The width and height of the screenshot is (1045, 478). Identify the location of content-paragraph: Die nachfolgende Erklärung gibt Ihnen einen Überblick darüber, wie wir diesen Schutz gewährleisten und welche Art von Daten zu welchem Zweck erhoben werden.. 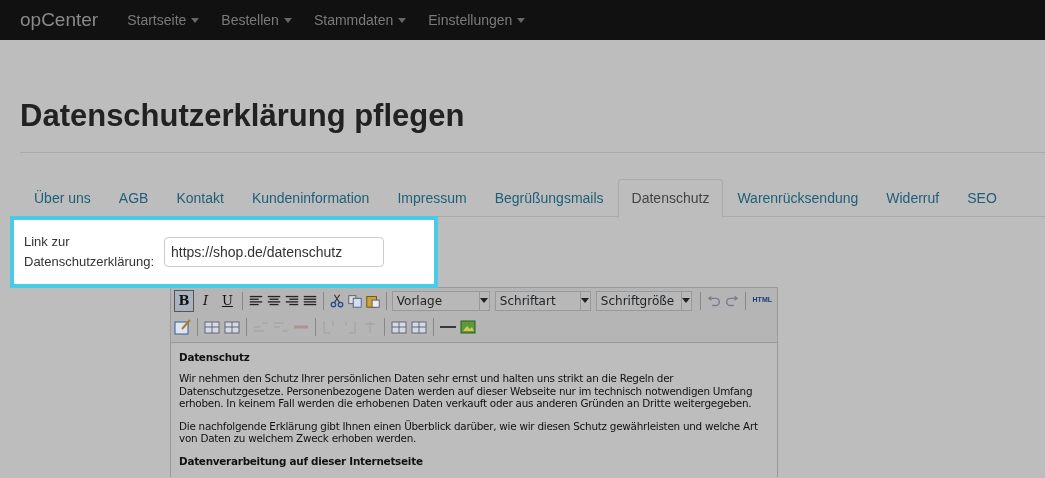
(469, 432).